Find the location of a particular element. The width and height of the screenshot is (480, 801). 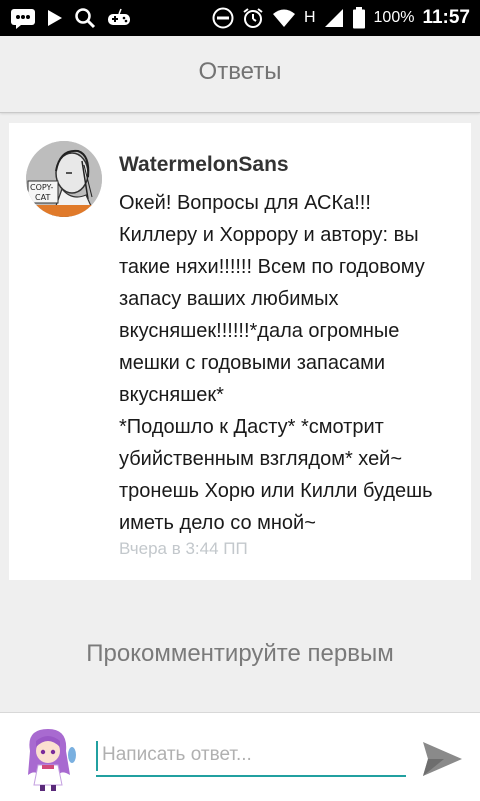

message-icon is located at coordinates (23, 19).